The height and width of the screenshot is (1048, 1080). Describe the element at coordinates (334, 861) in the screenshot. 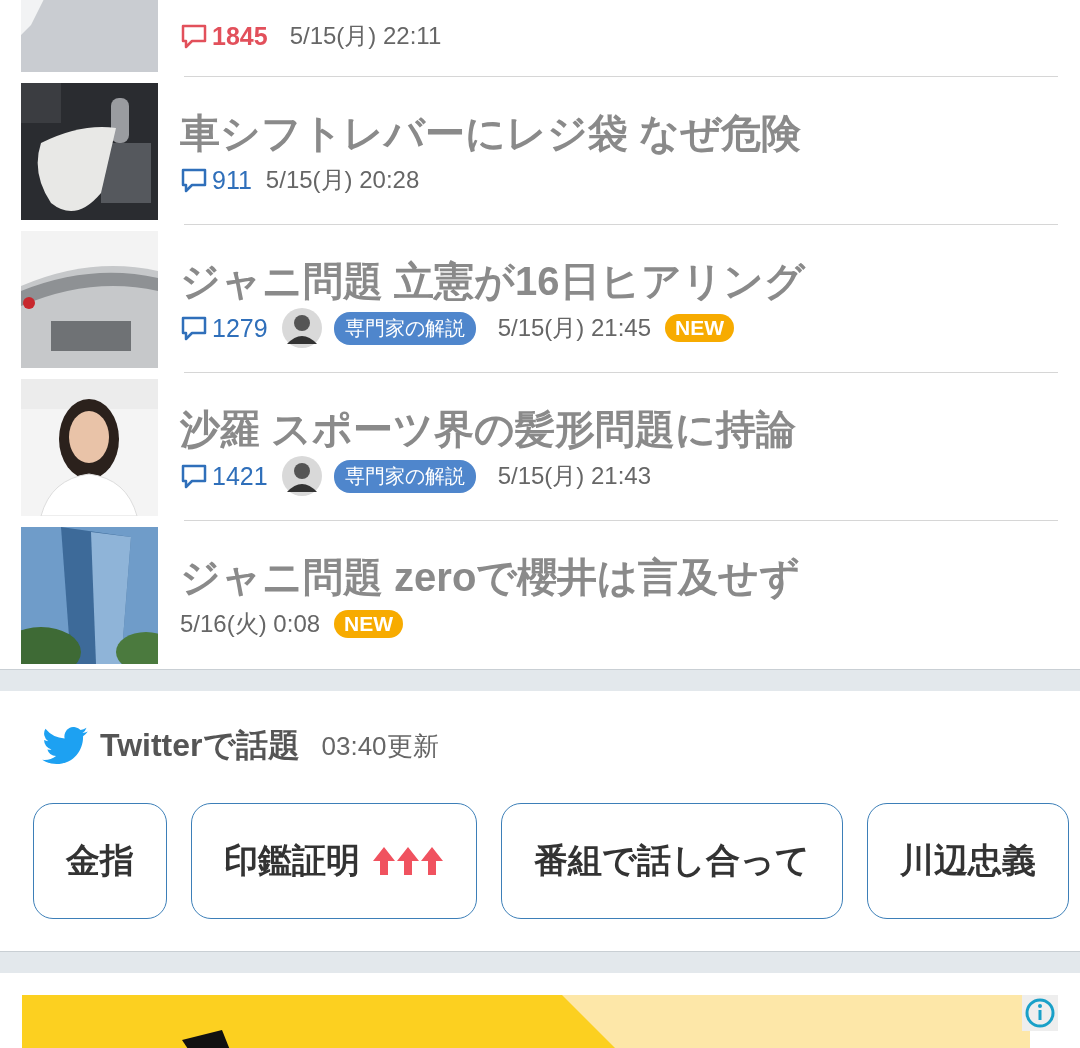

I see `topic-chip: 印鑑証明` at that location.